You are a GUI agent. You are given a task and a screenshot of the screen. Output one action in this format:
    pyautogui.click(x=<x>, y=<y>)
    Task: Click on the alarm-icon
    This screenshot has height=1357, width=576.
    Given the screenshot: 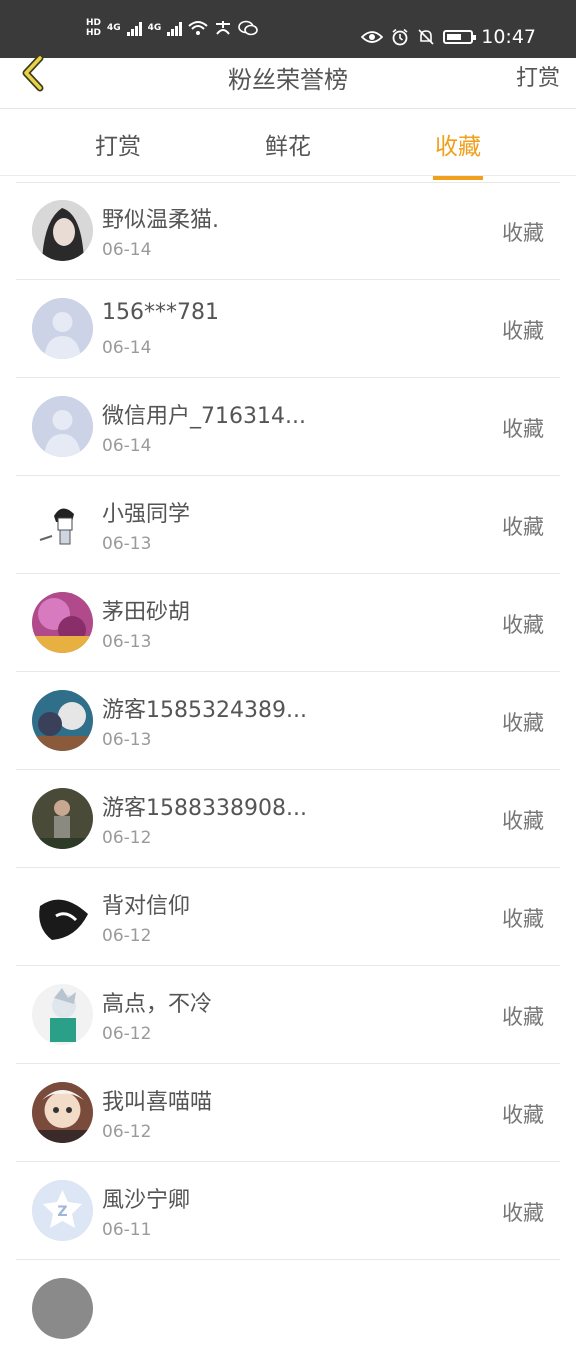 What is the action you would take?
    pyautogui.click(x=400, y=37)
    